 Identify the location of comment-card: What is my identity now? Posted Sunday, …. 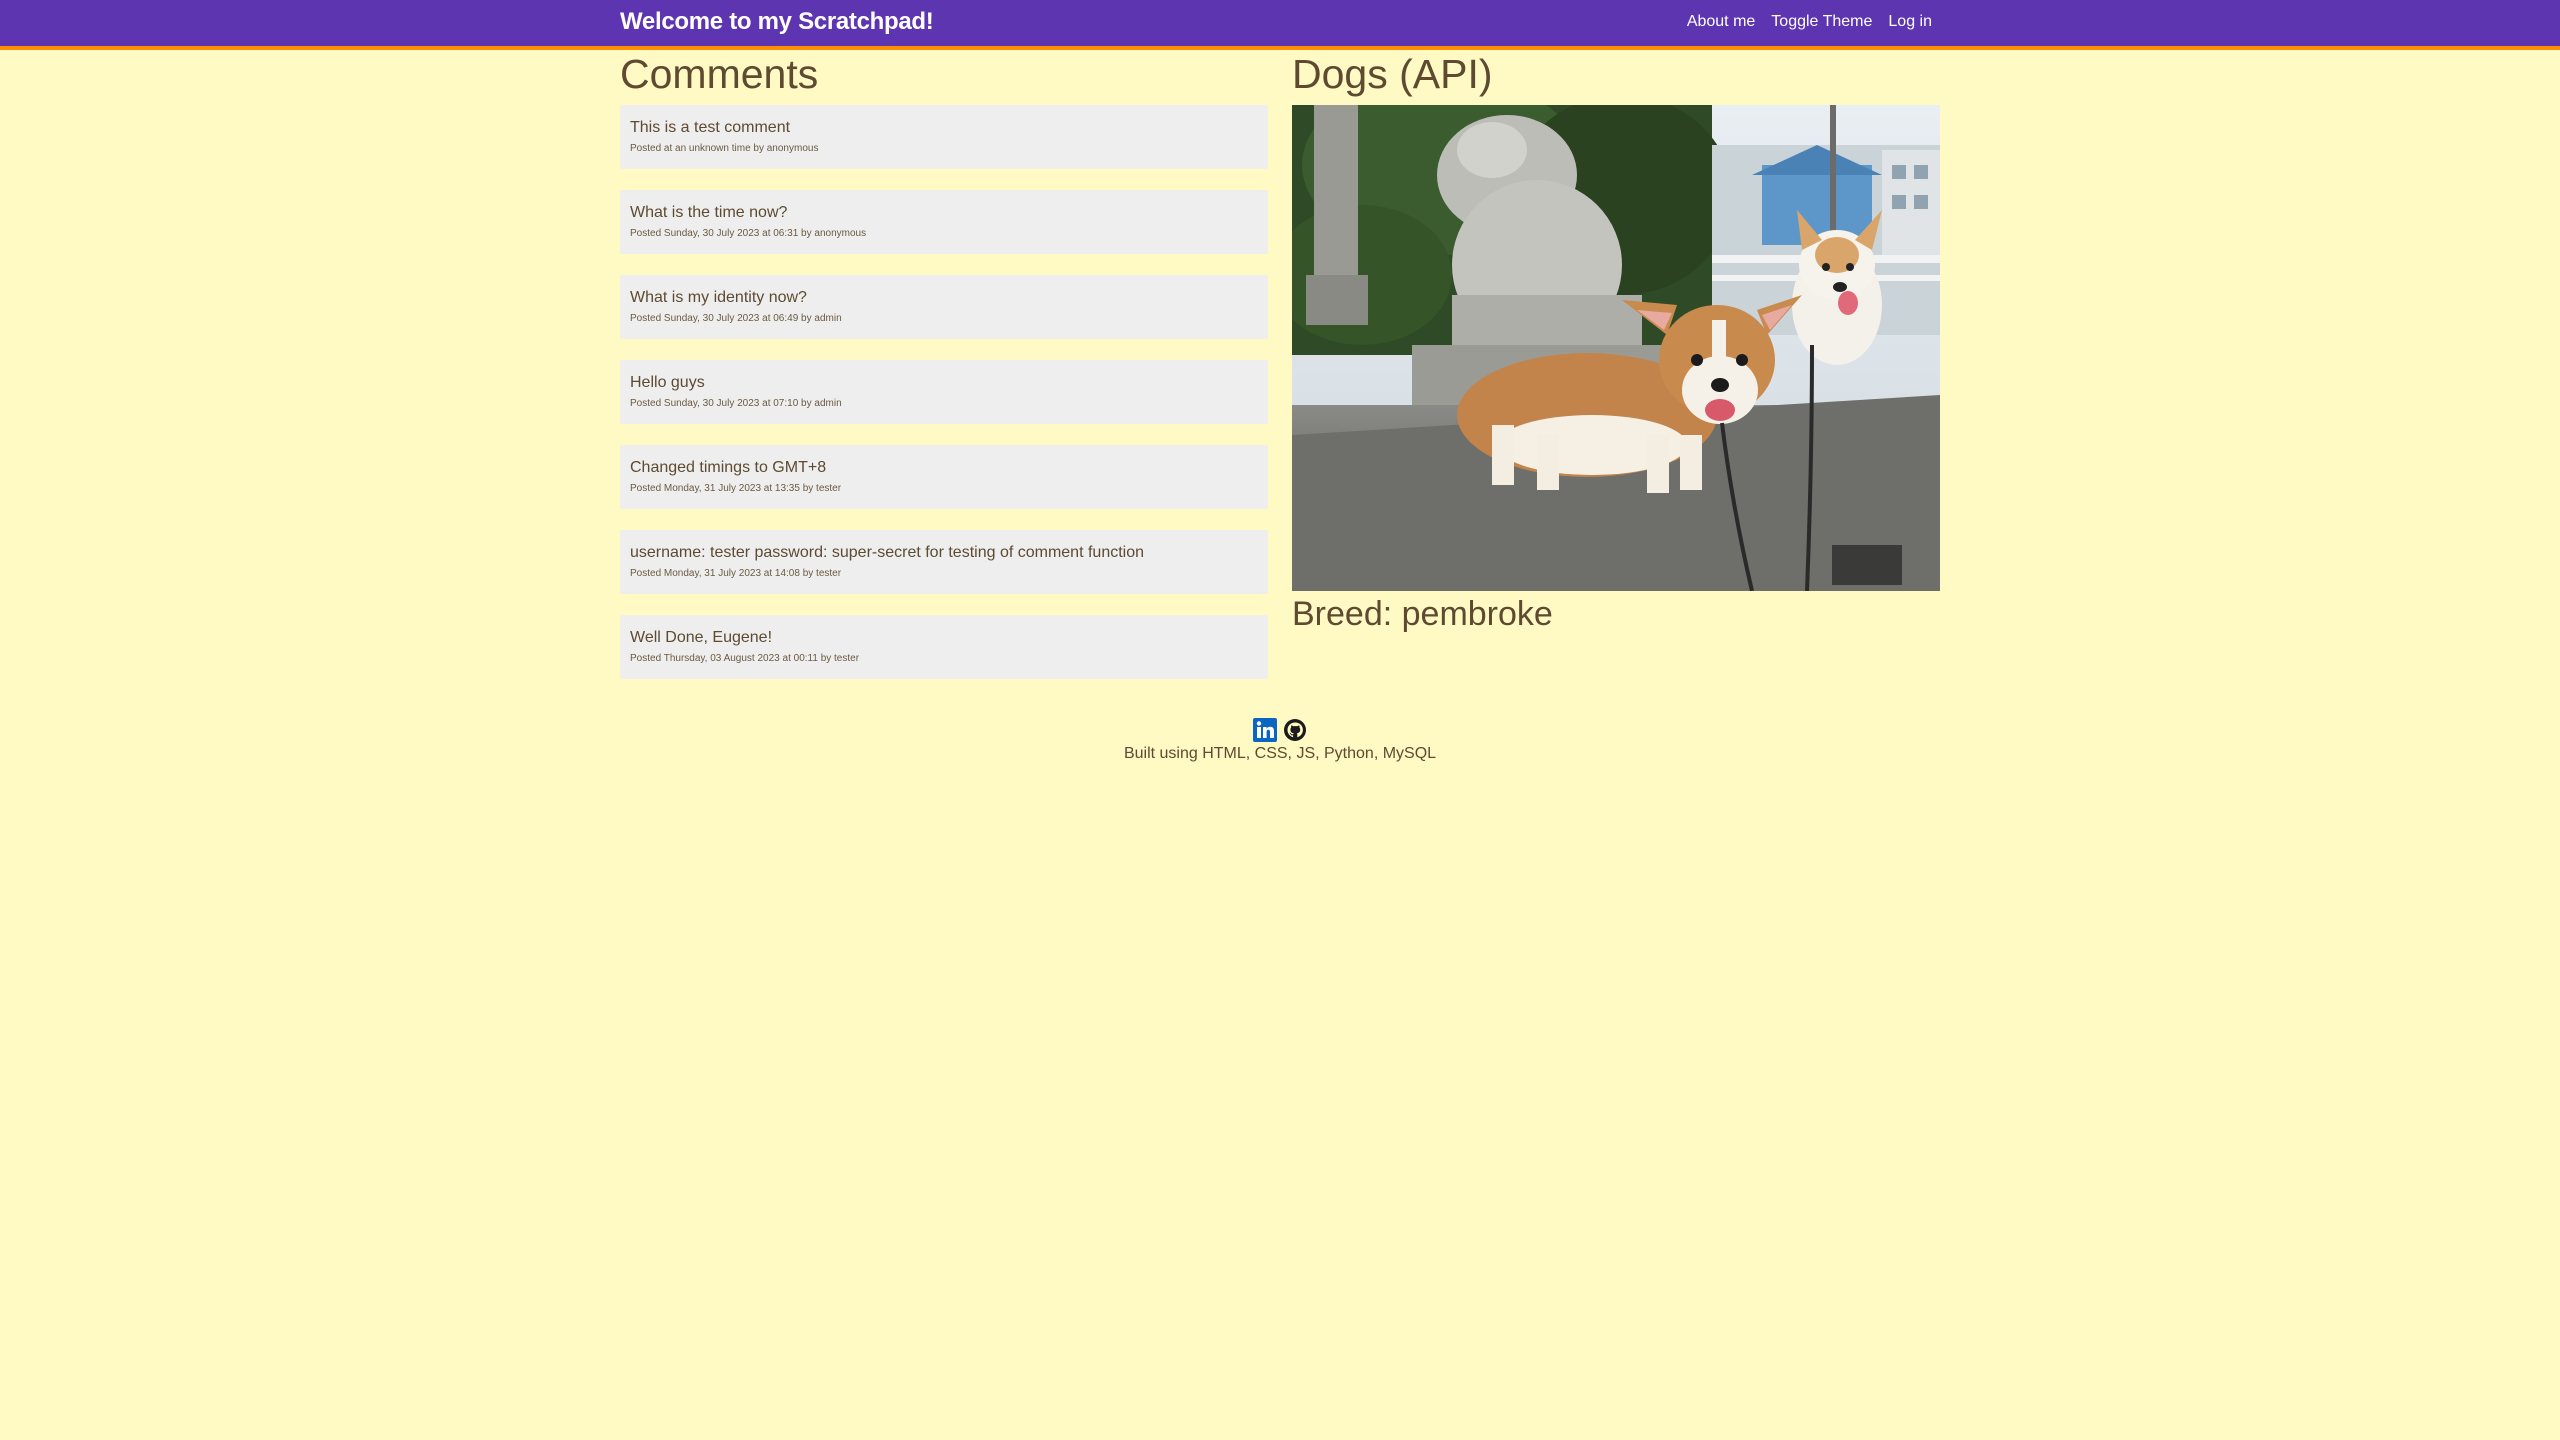
(944, 307).